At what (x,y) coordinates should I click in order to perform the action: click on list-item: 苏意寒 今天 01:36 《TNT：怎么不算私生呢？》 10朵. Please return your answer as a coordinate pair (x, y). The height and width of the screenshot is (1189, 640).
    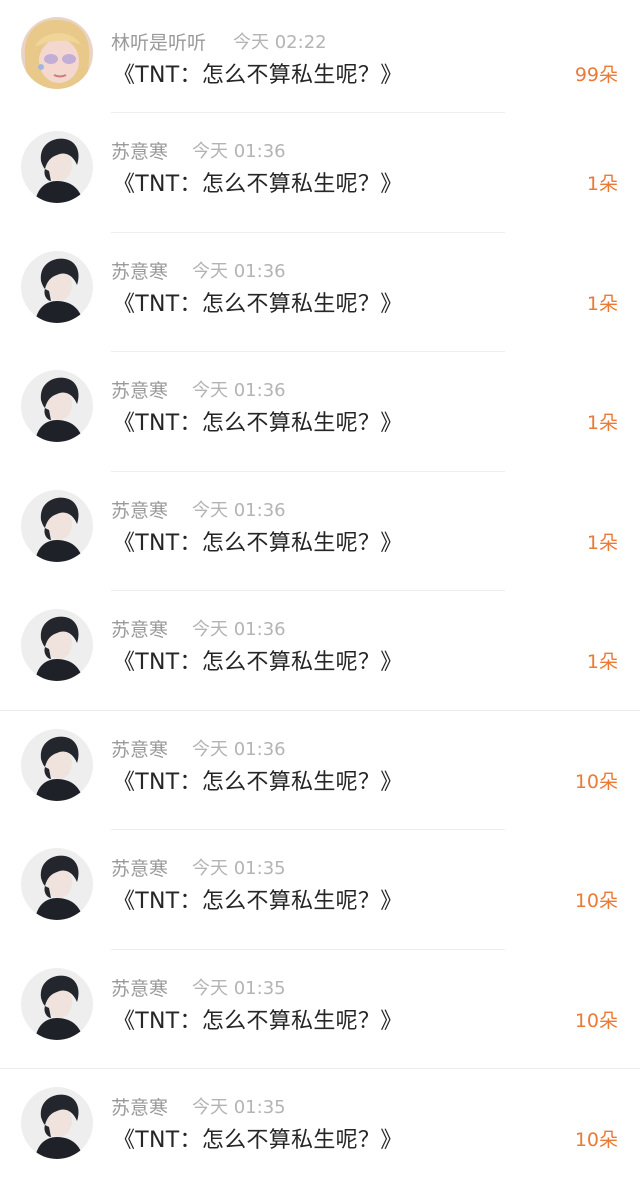
    Looking at the image, I should click on (320, 770).